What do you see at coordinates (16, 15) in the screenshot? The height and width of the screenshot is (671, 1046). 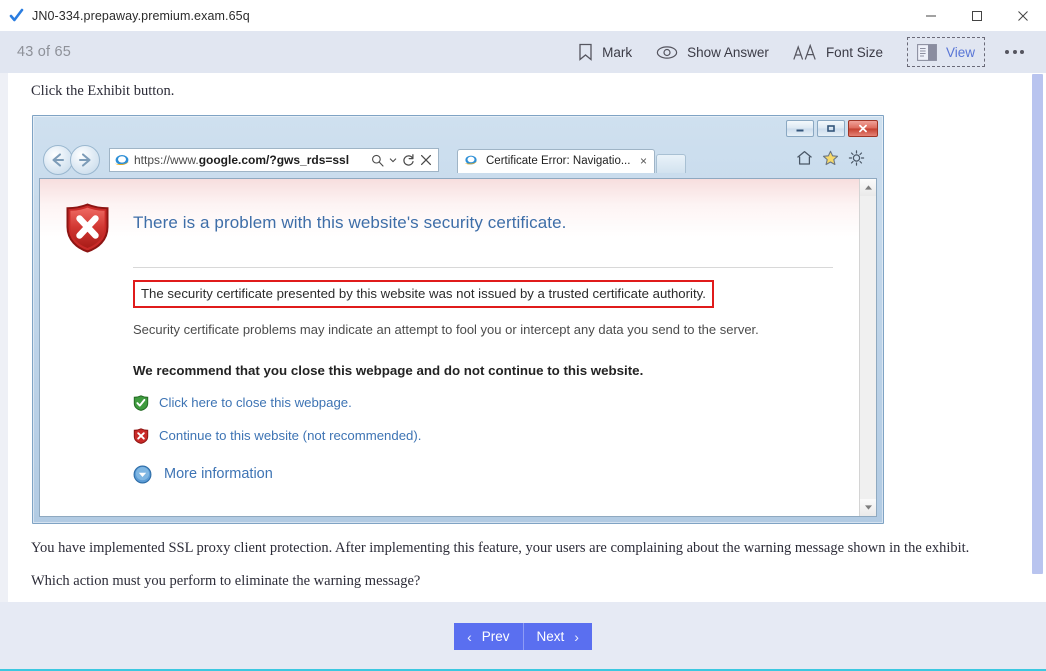 I see `checkmark-icon` at bounding box center [16, 15].